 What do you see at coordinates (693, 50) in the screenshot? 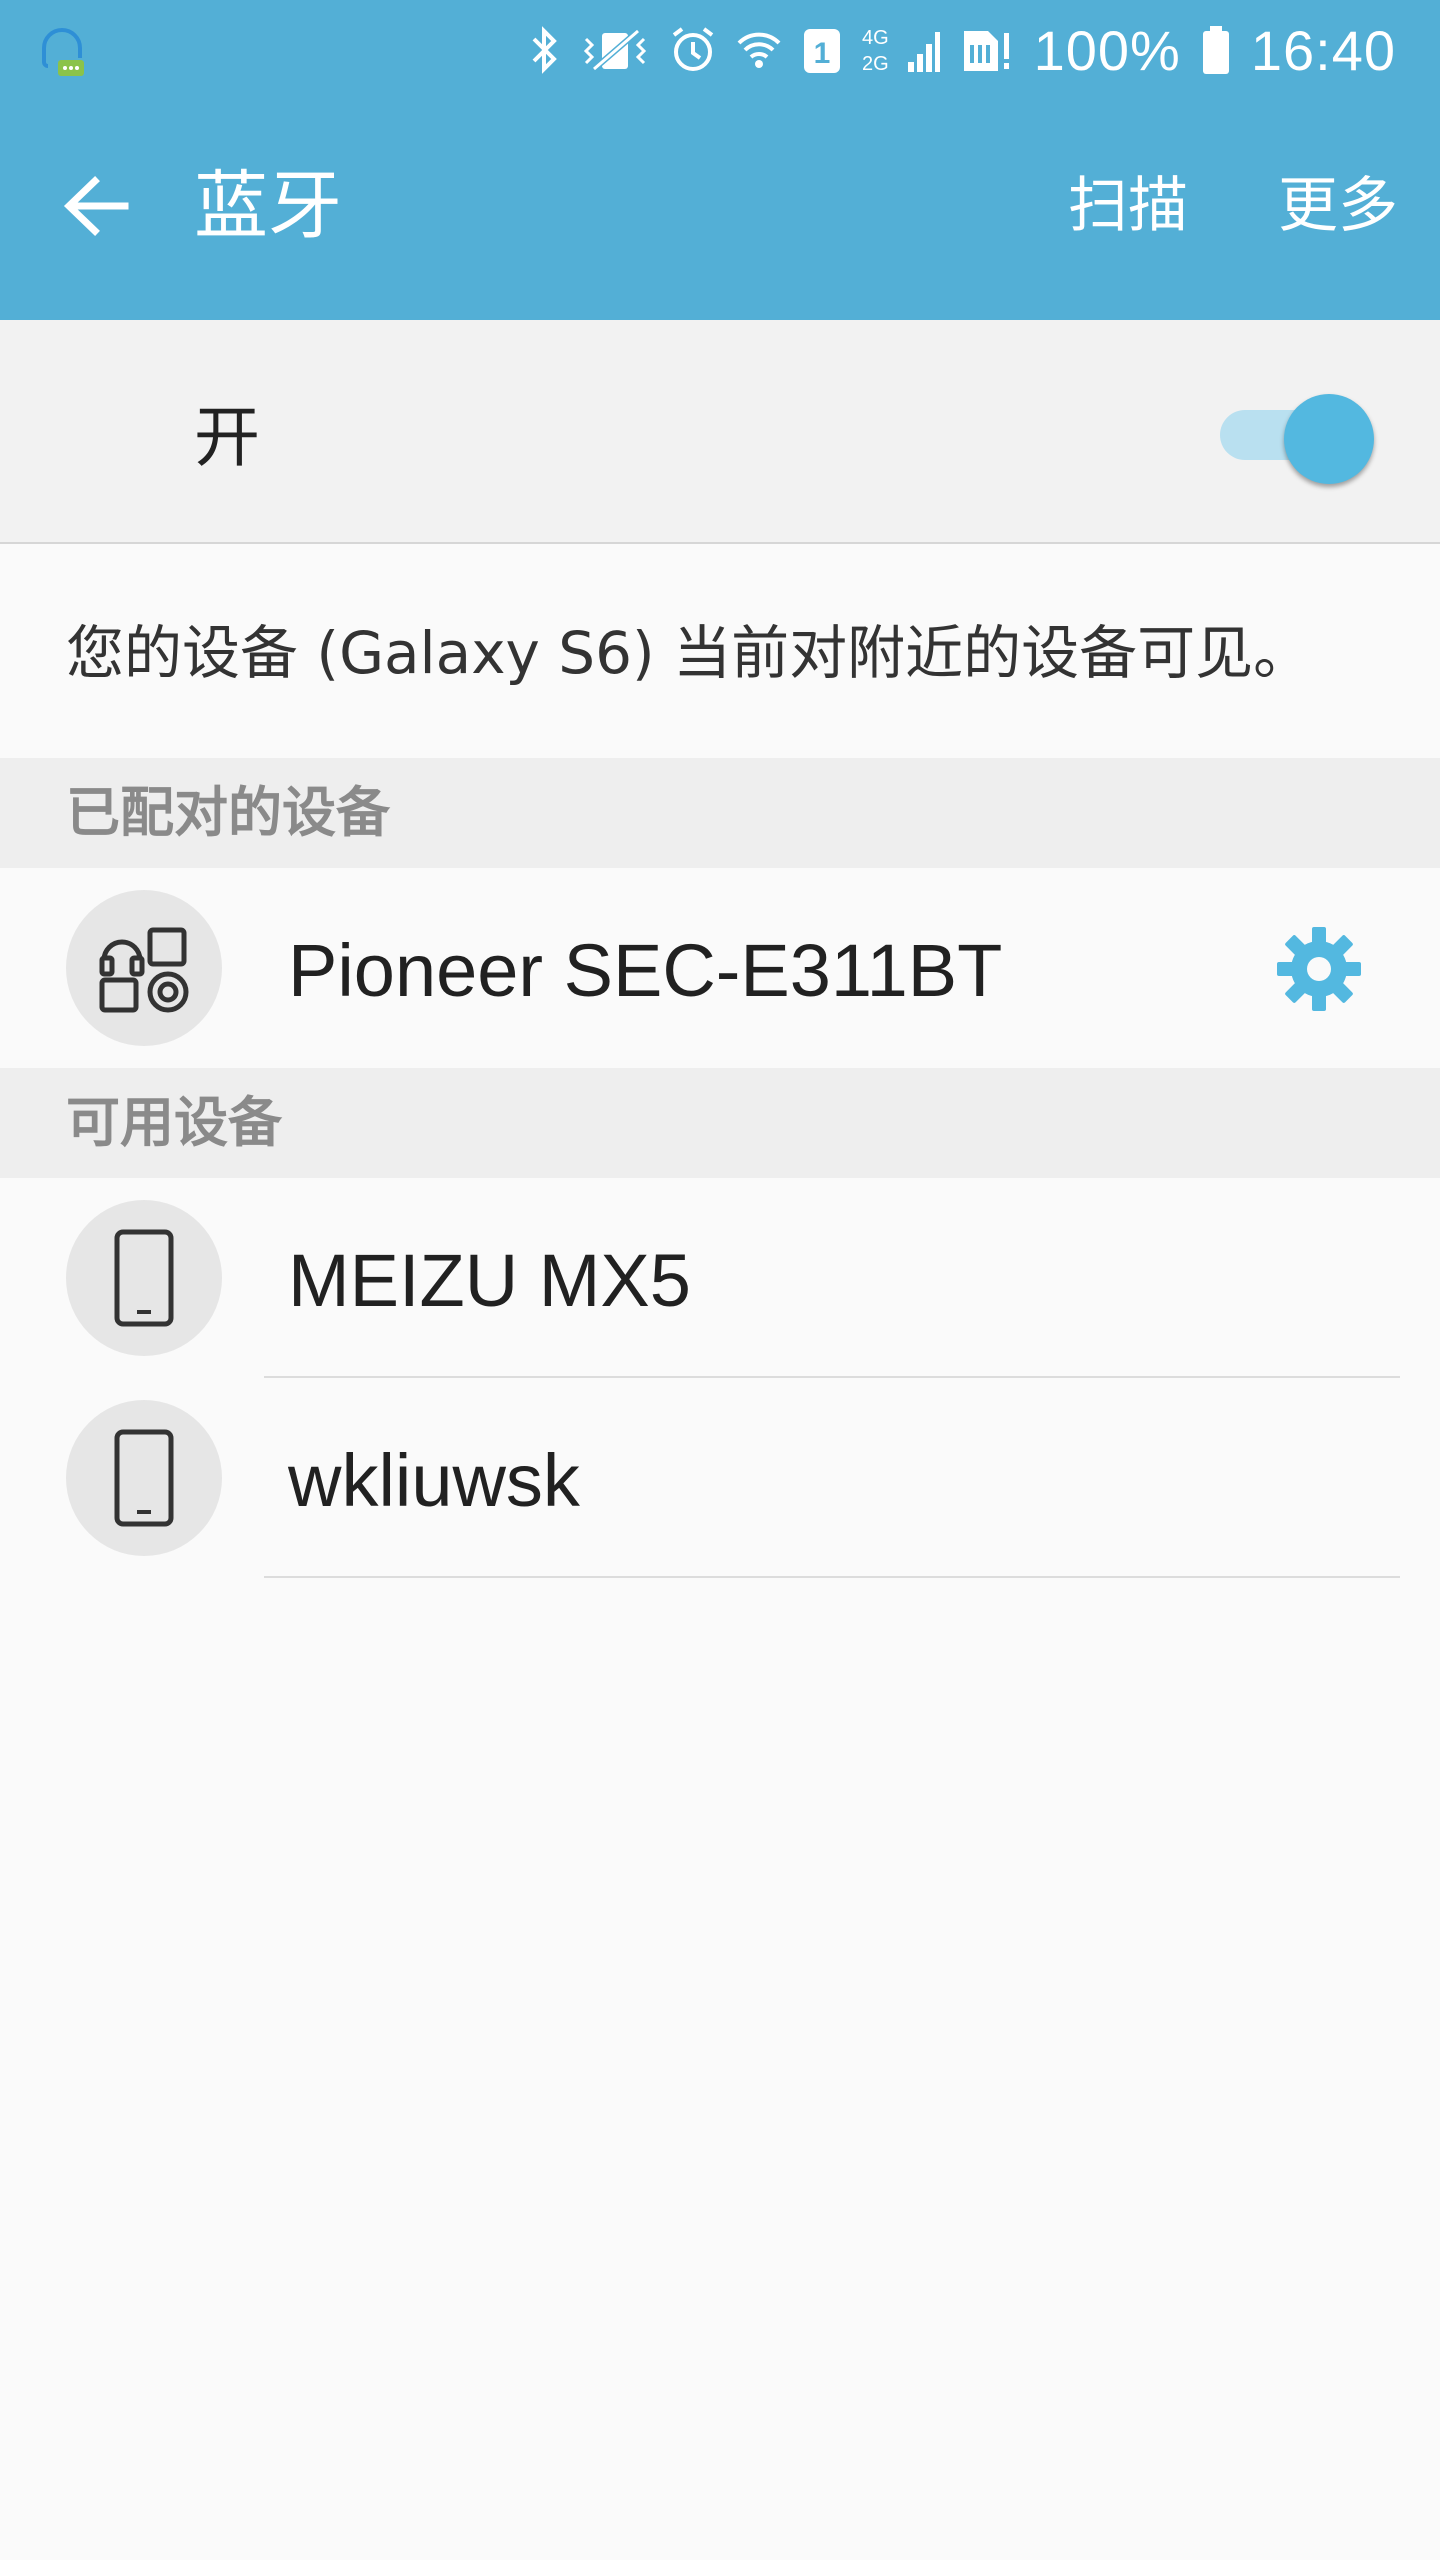
I see `alarm-icon` at bounding box center [693, 50].